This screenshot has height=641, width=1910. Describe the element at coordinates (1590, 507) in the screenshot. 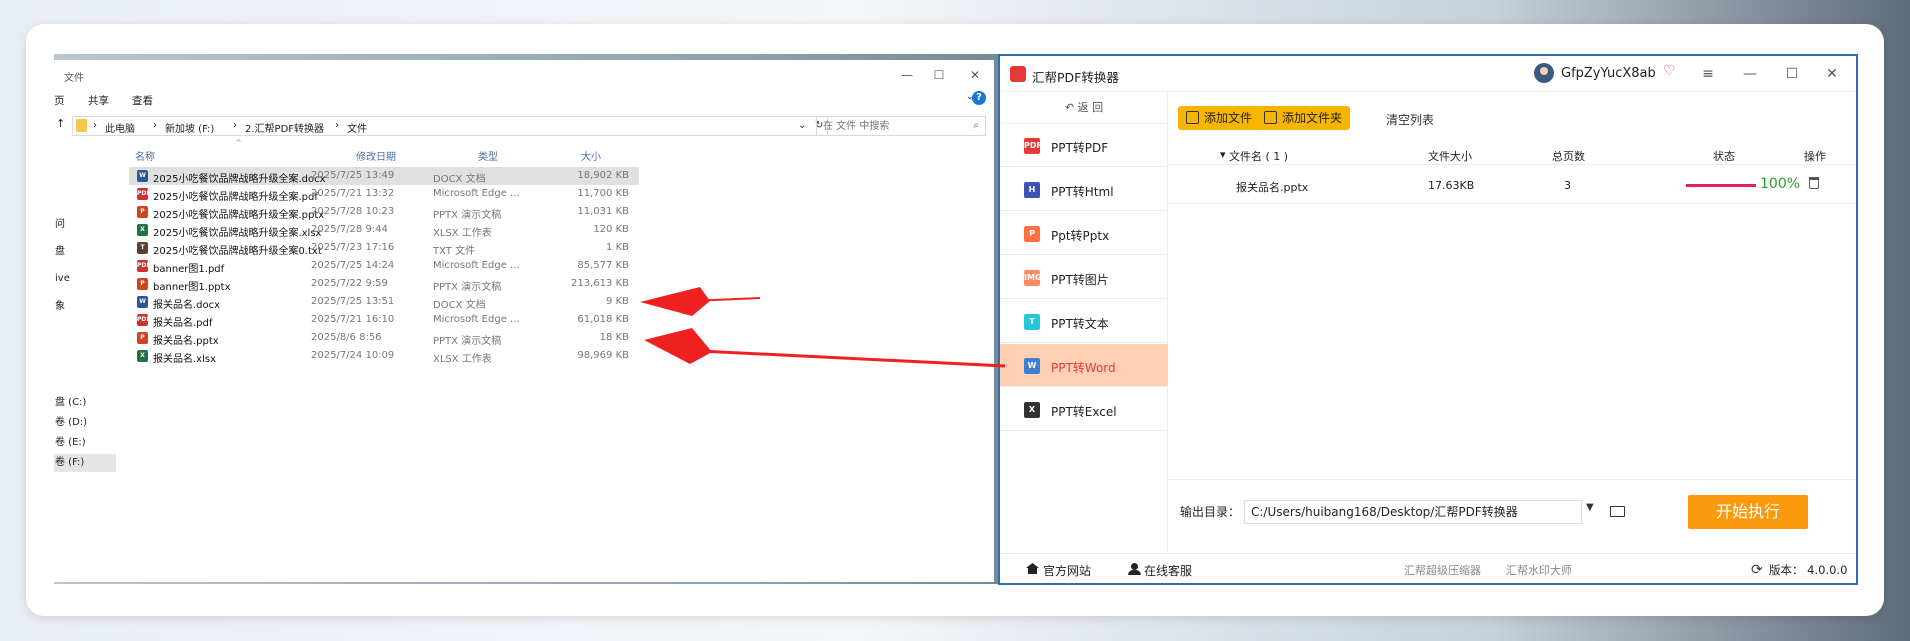

I see `dropdown-caret-icon: ▼` at that location.